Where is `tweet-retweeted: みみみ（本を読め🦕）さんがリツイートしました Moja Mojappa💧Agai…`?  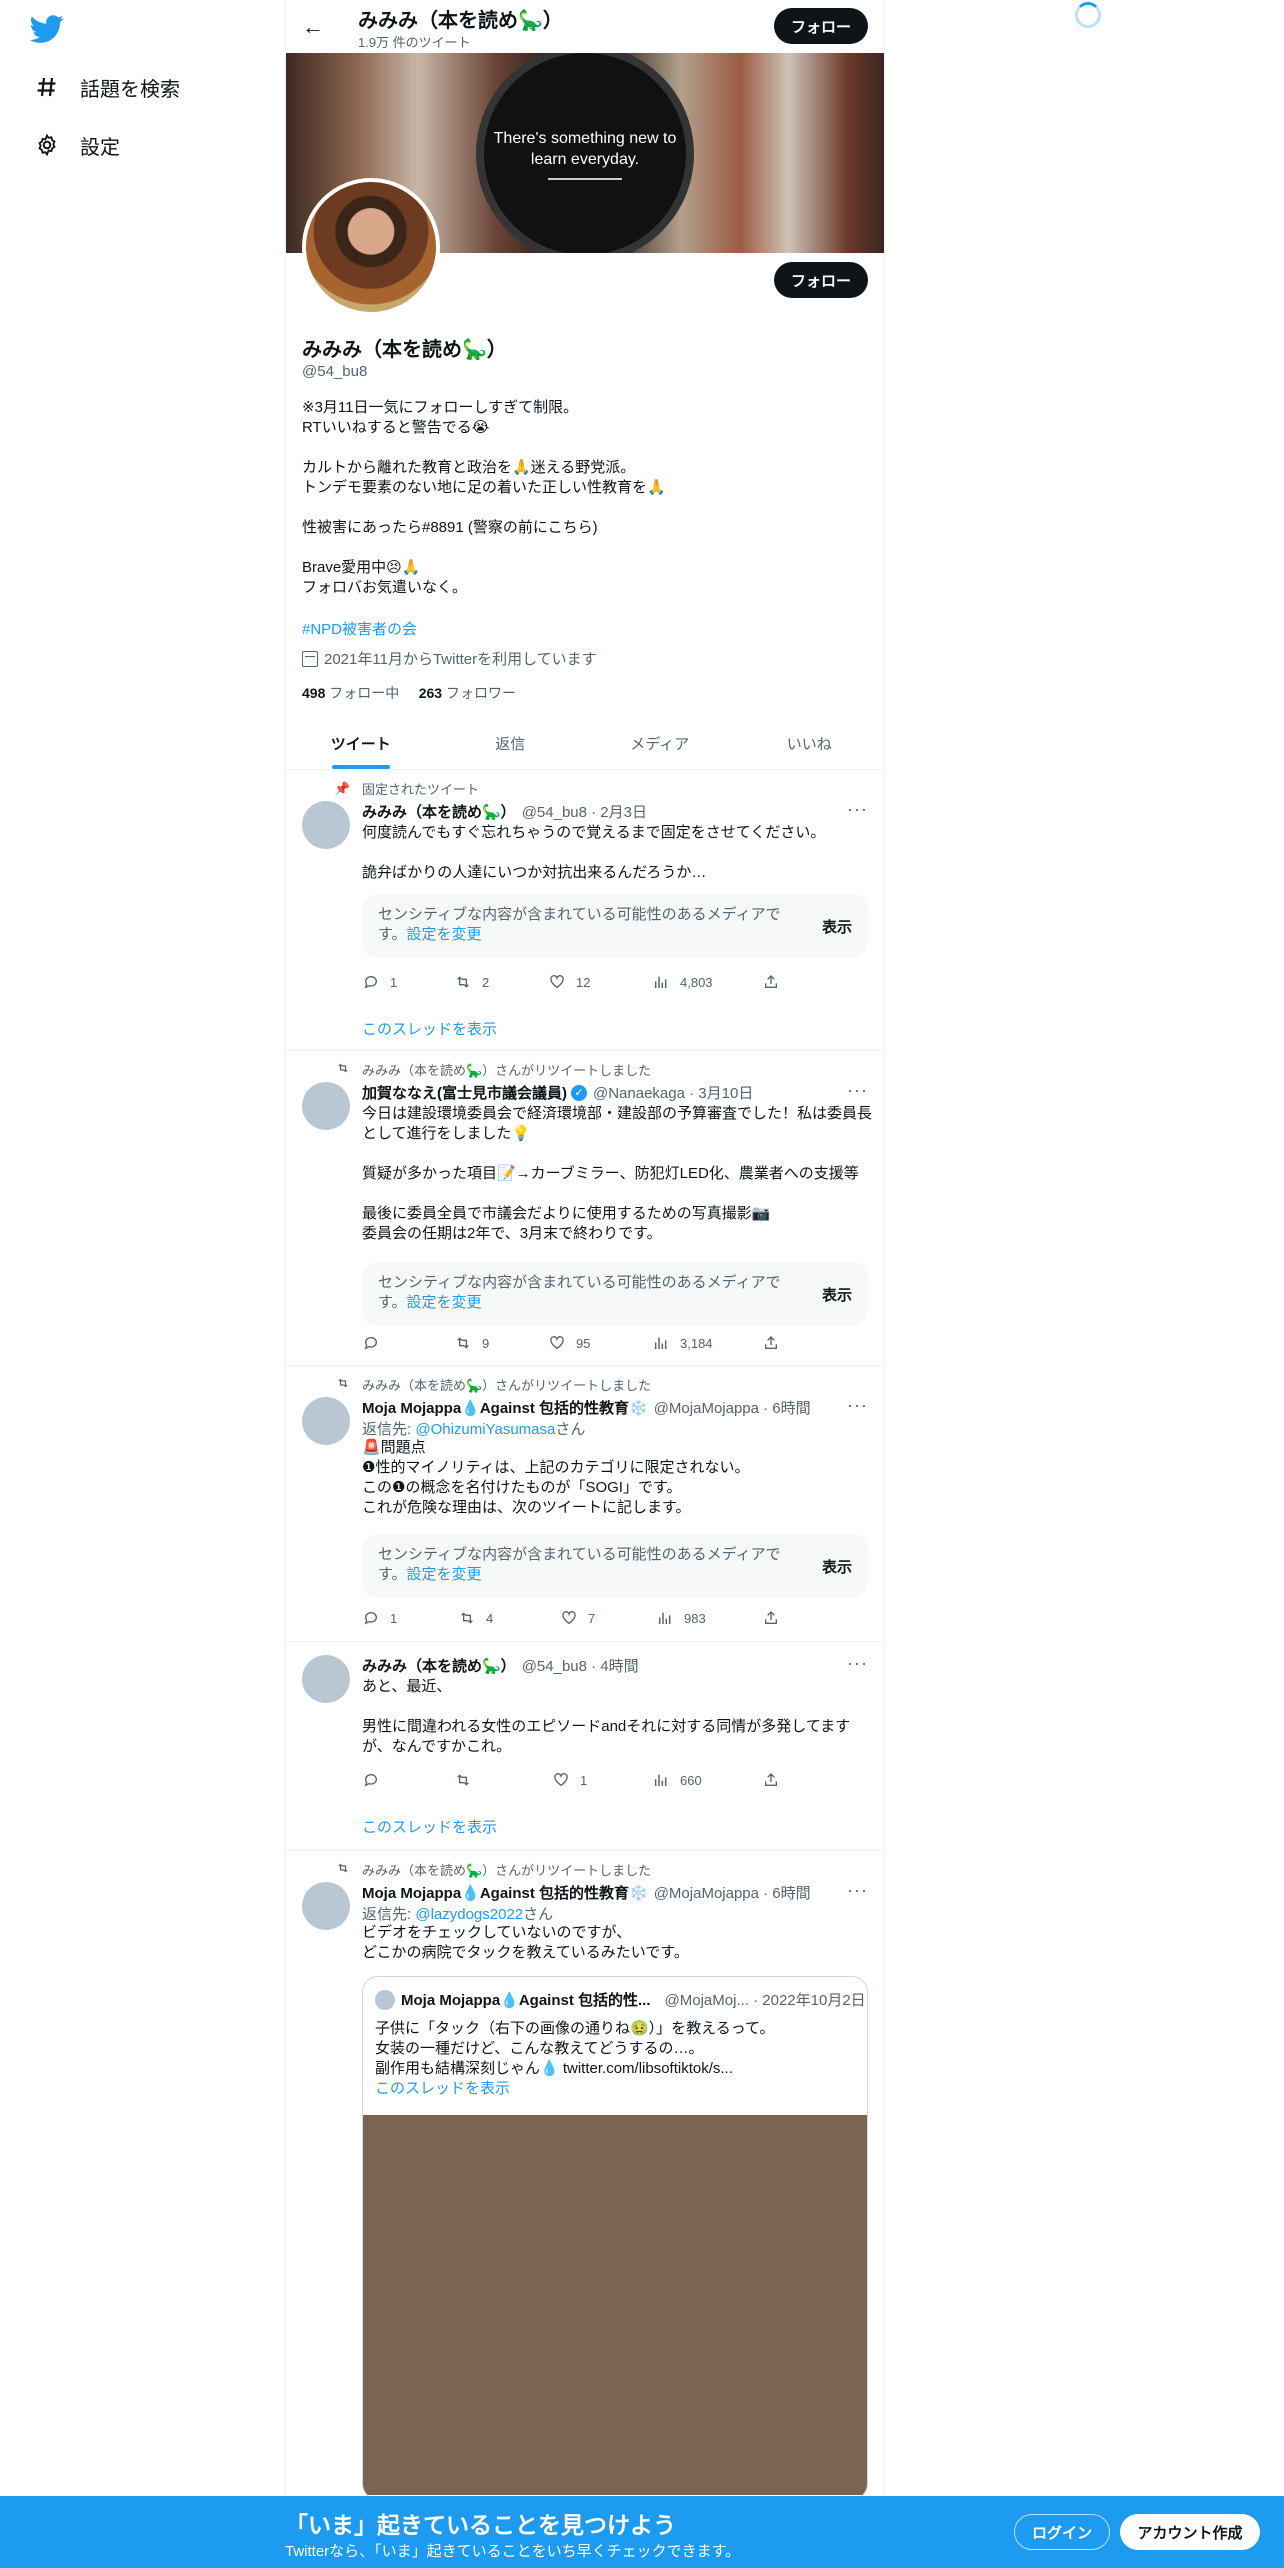
tweet-retweeted: みみみ（本を読め🦕）さんがリツイートしました Moja Mojappa💧Agai… is located at coordinates (585, 1504).